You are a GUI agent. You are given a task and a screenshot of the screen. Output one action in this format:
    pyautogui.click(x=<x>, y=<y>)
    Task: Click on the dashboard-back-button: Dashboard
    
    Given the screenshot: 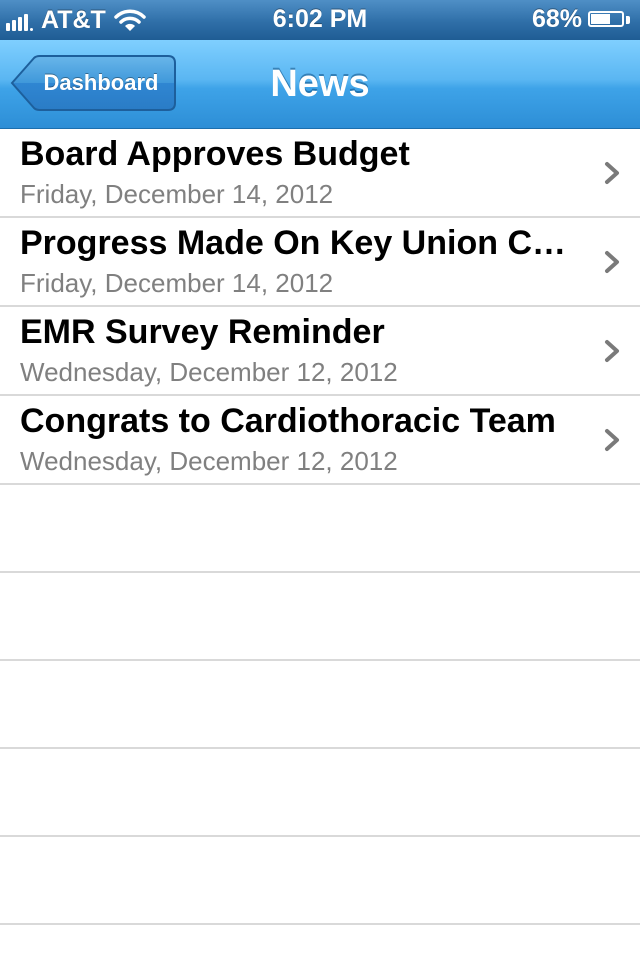 What is the action you would take?
    pyautogui.click(x=93, y=83)
    